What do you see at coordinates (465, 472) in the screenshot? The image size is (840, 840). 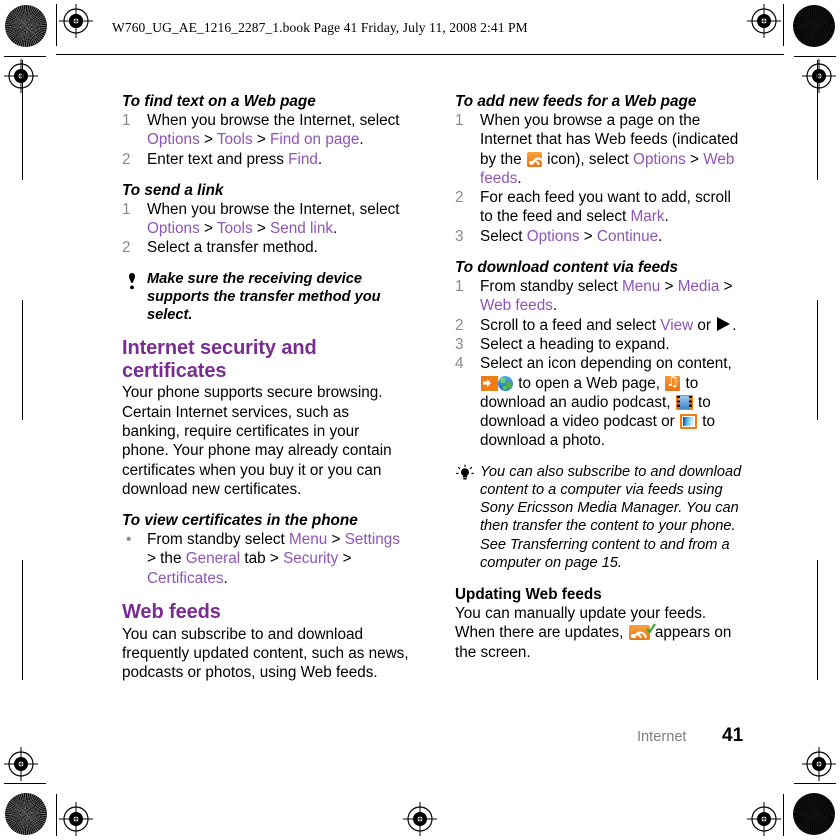 I see `tip-lightbulb-icon` at bounding box center [465, 472].